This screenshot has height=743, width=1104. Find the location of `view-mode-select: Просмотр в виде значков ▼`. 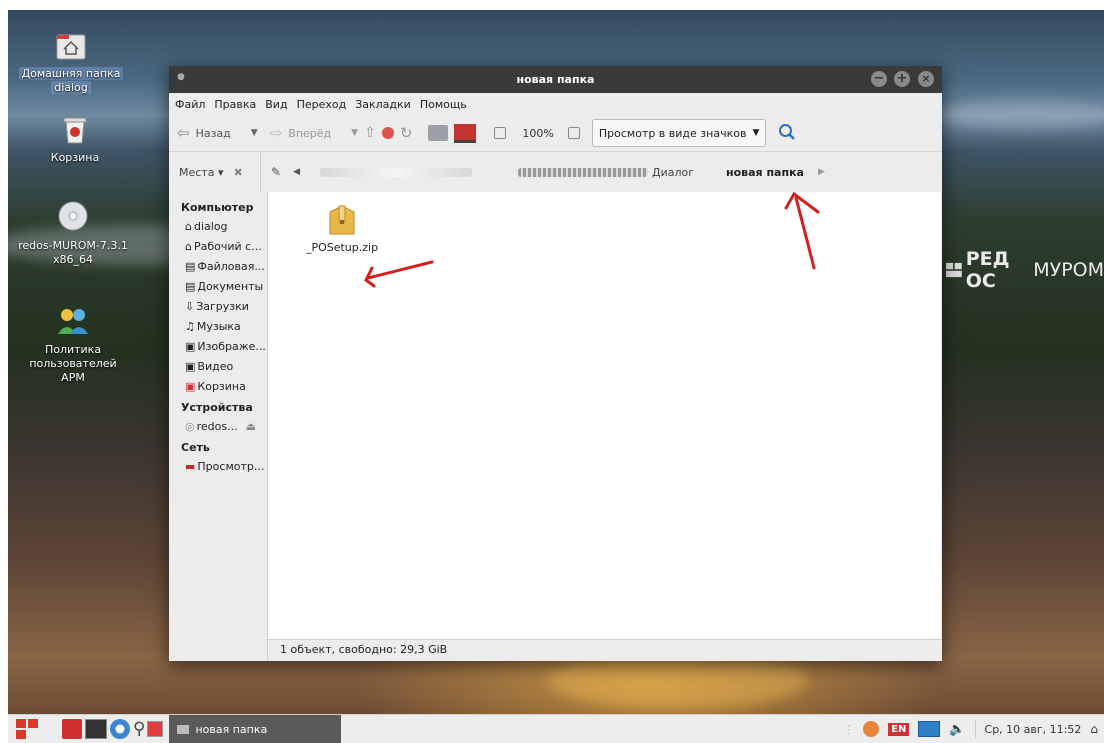

view-mode-select: Просмотр в виде значков ▼ is located at coordinates (679, 133).